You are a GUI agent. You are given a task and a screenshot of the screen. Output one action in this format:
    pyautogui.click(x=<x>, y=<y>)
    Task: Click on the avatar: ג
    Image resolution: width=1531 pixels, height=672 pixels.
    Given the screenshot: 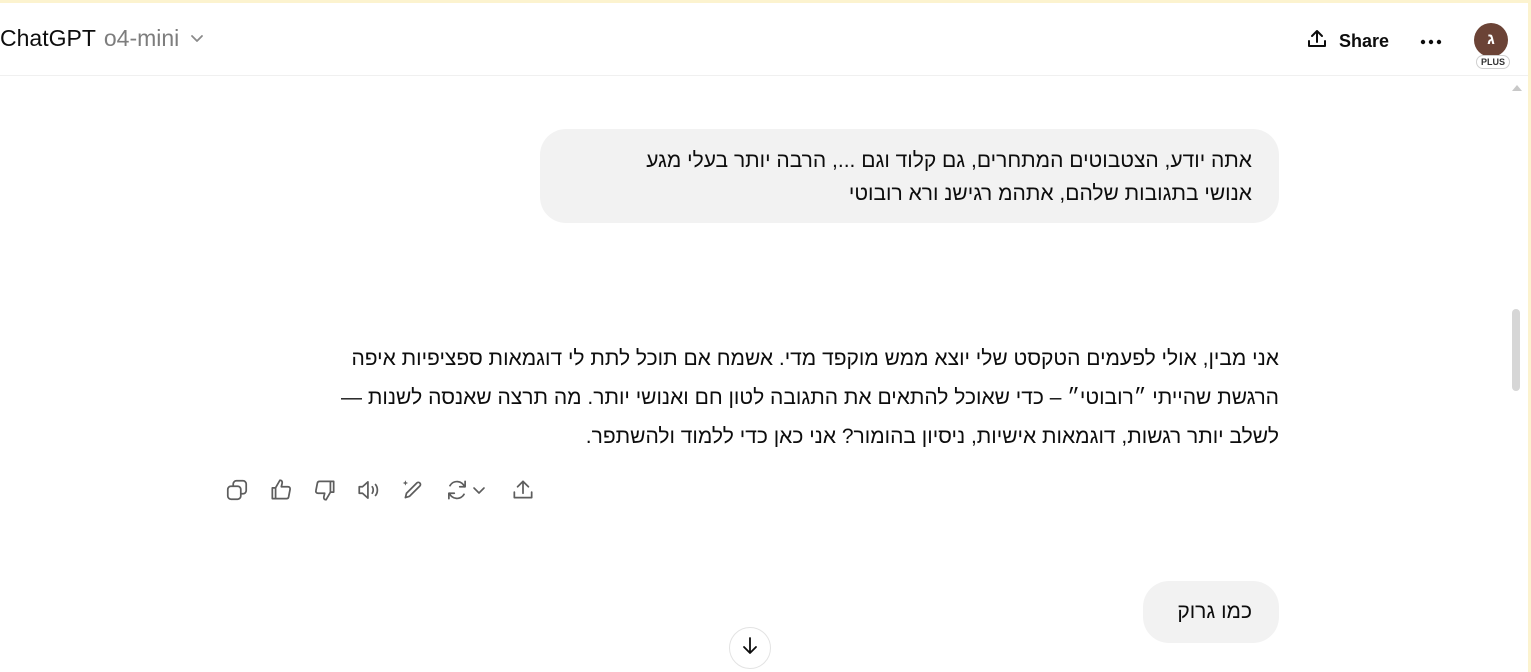 What is the action you would take?
    pyautogui.click(x=1491, y=40)
    